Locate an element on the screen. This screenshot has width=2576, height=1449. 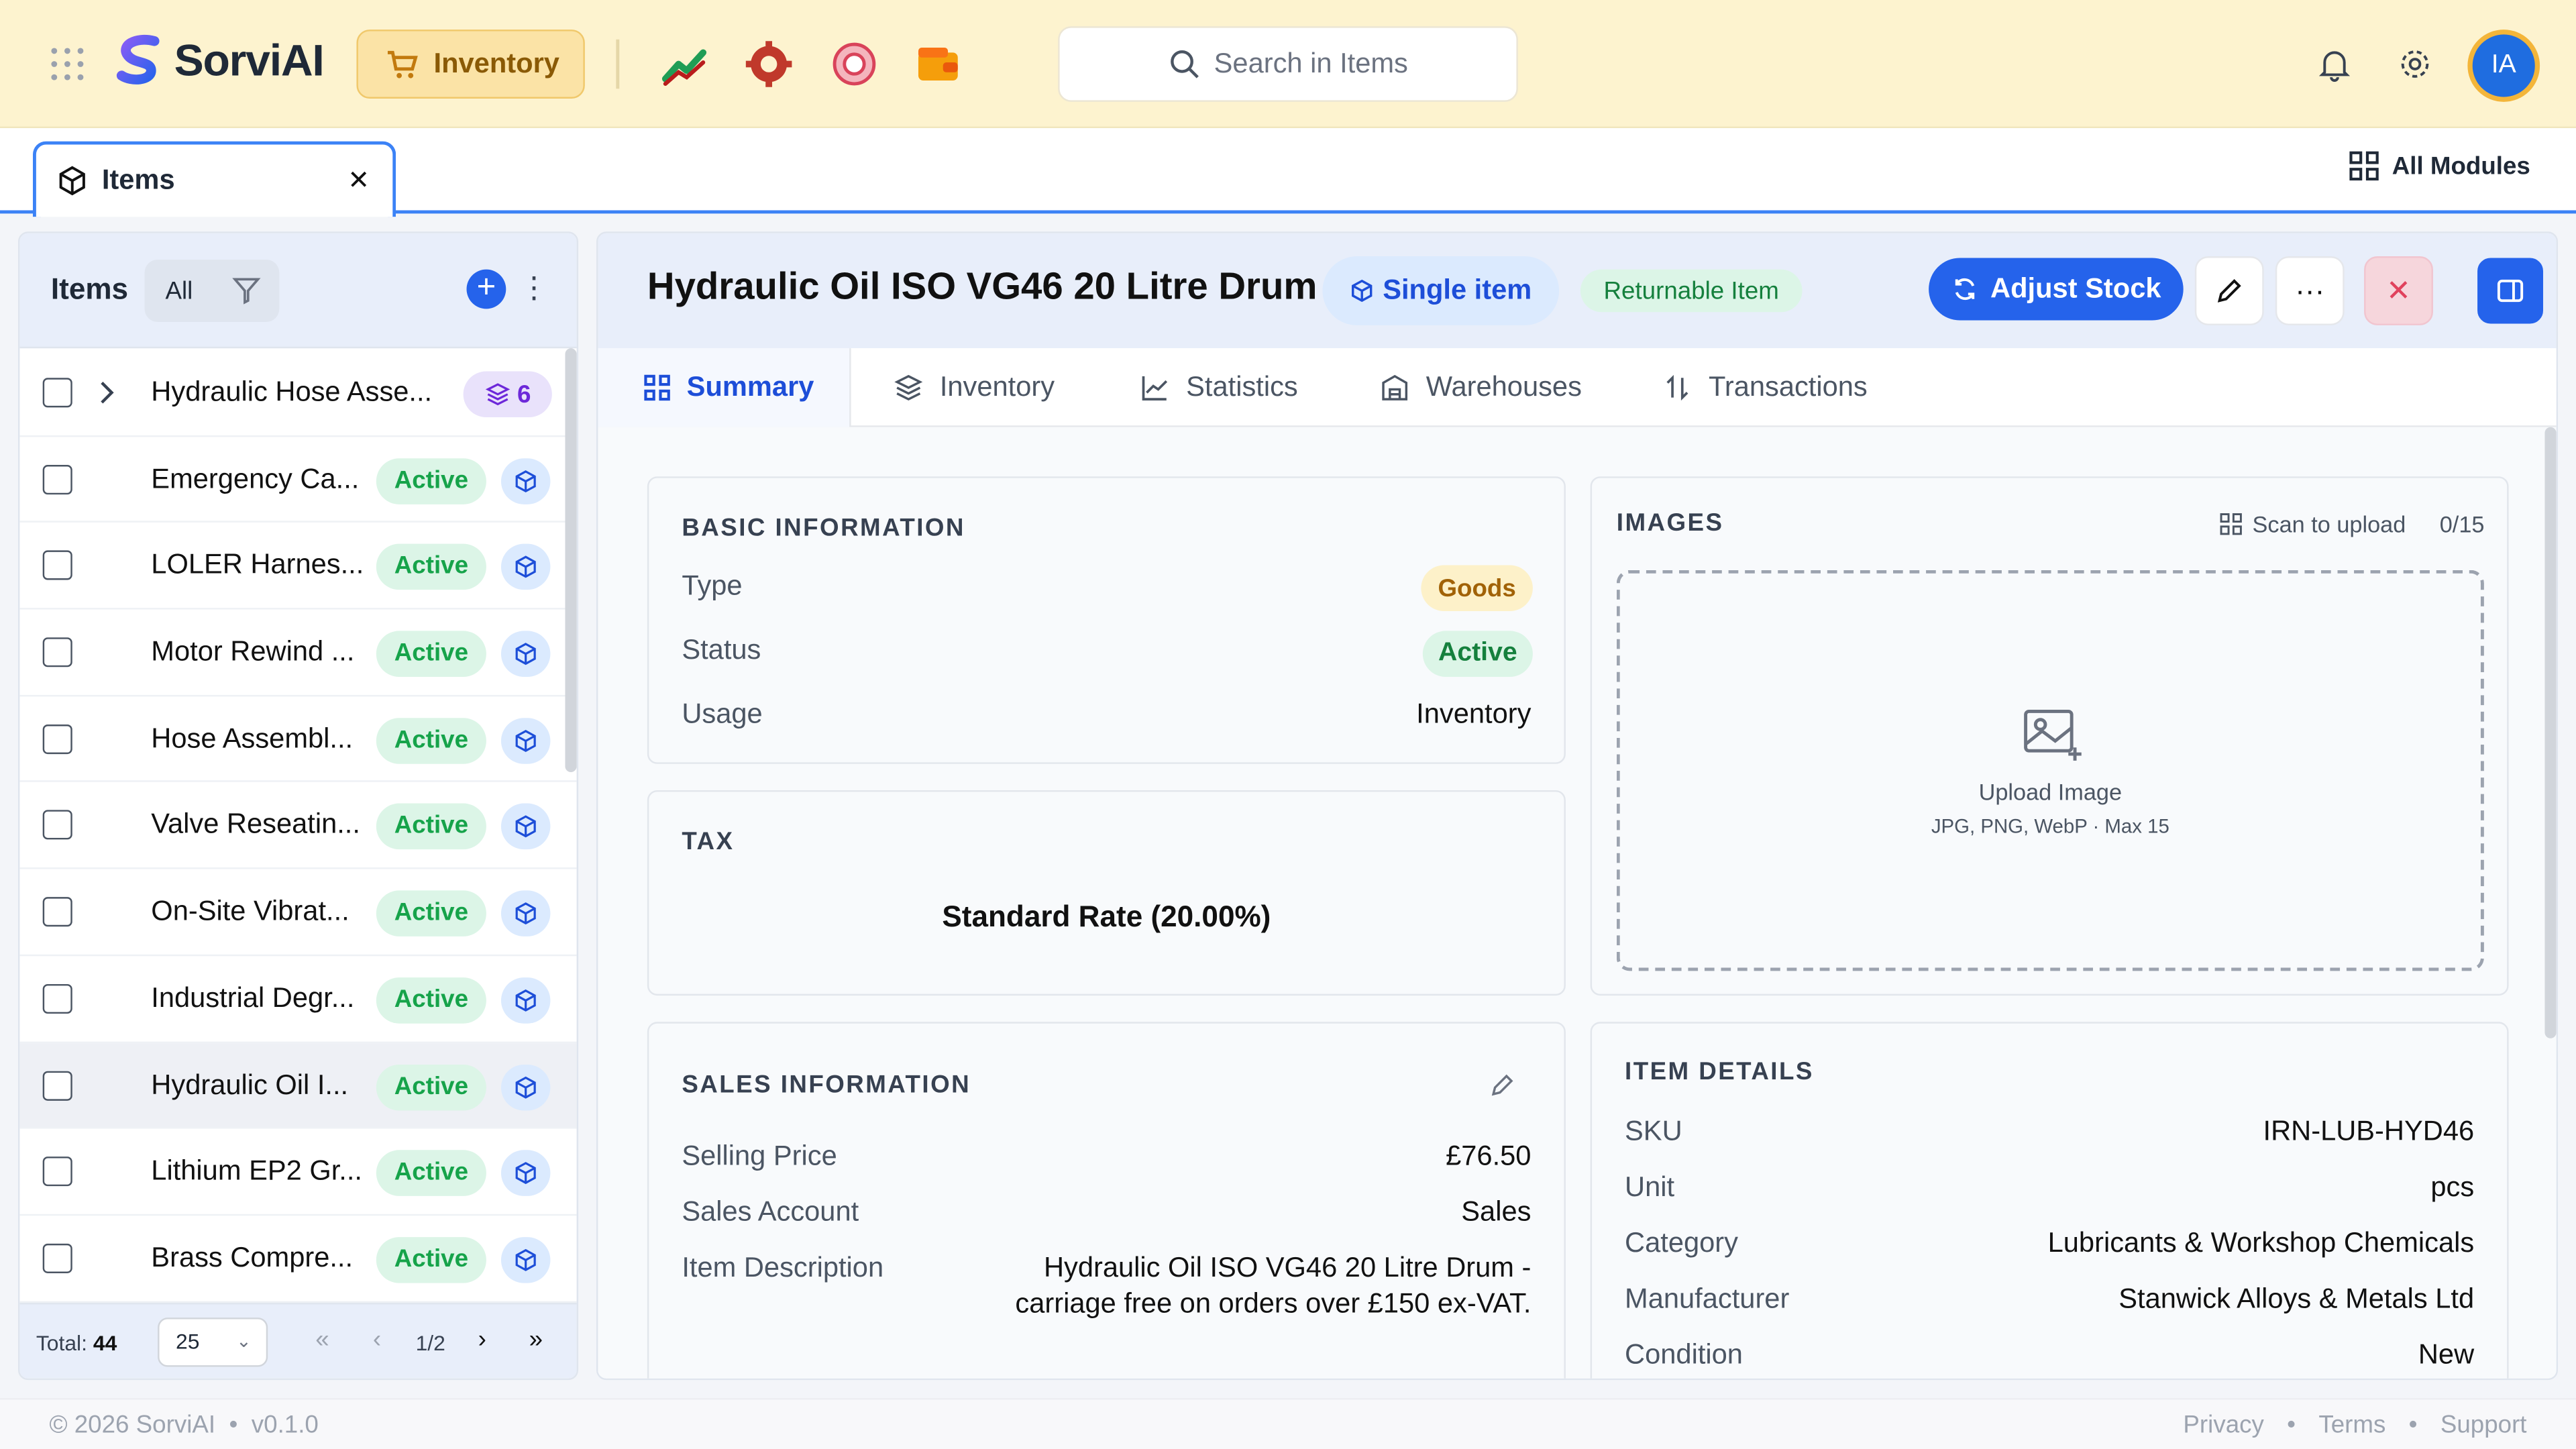
unit-value: pcs is located at coordinates (2452, 1187).